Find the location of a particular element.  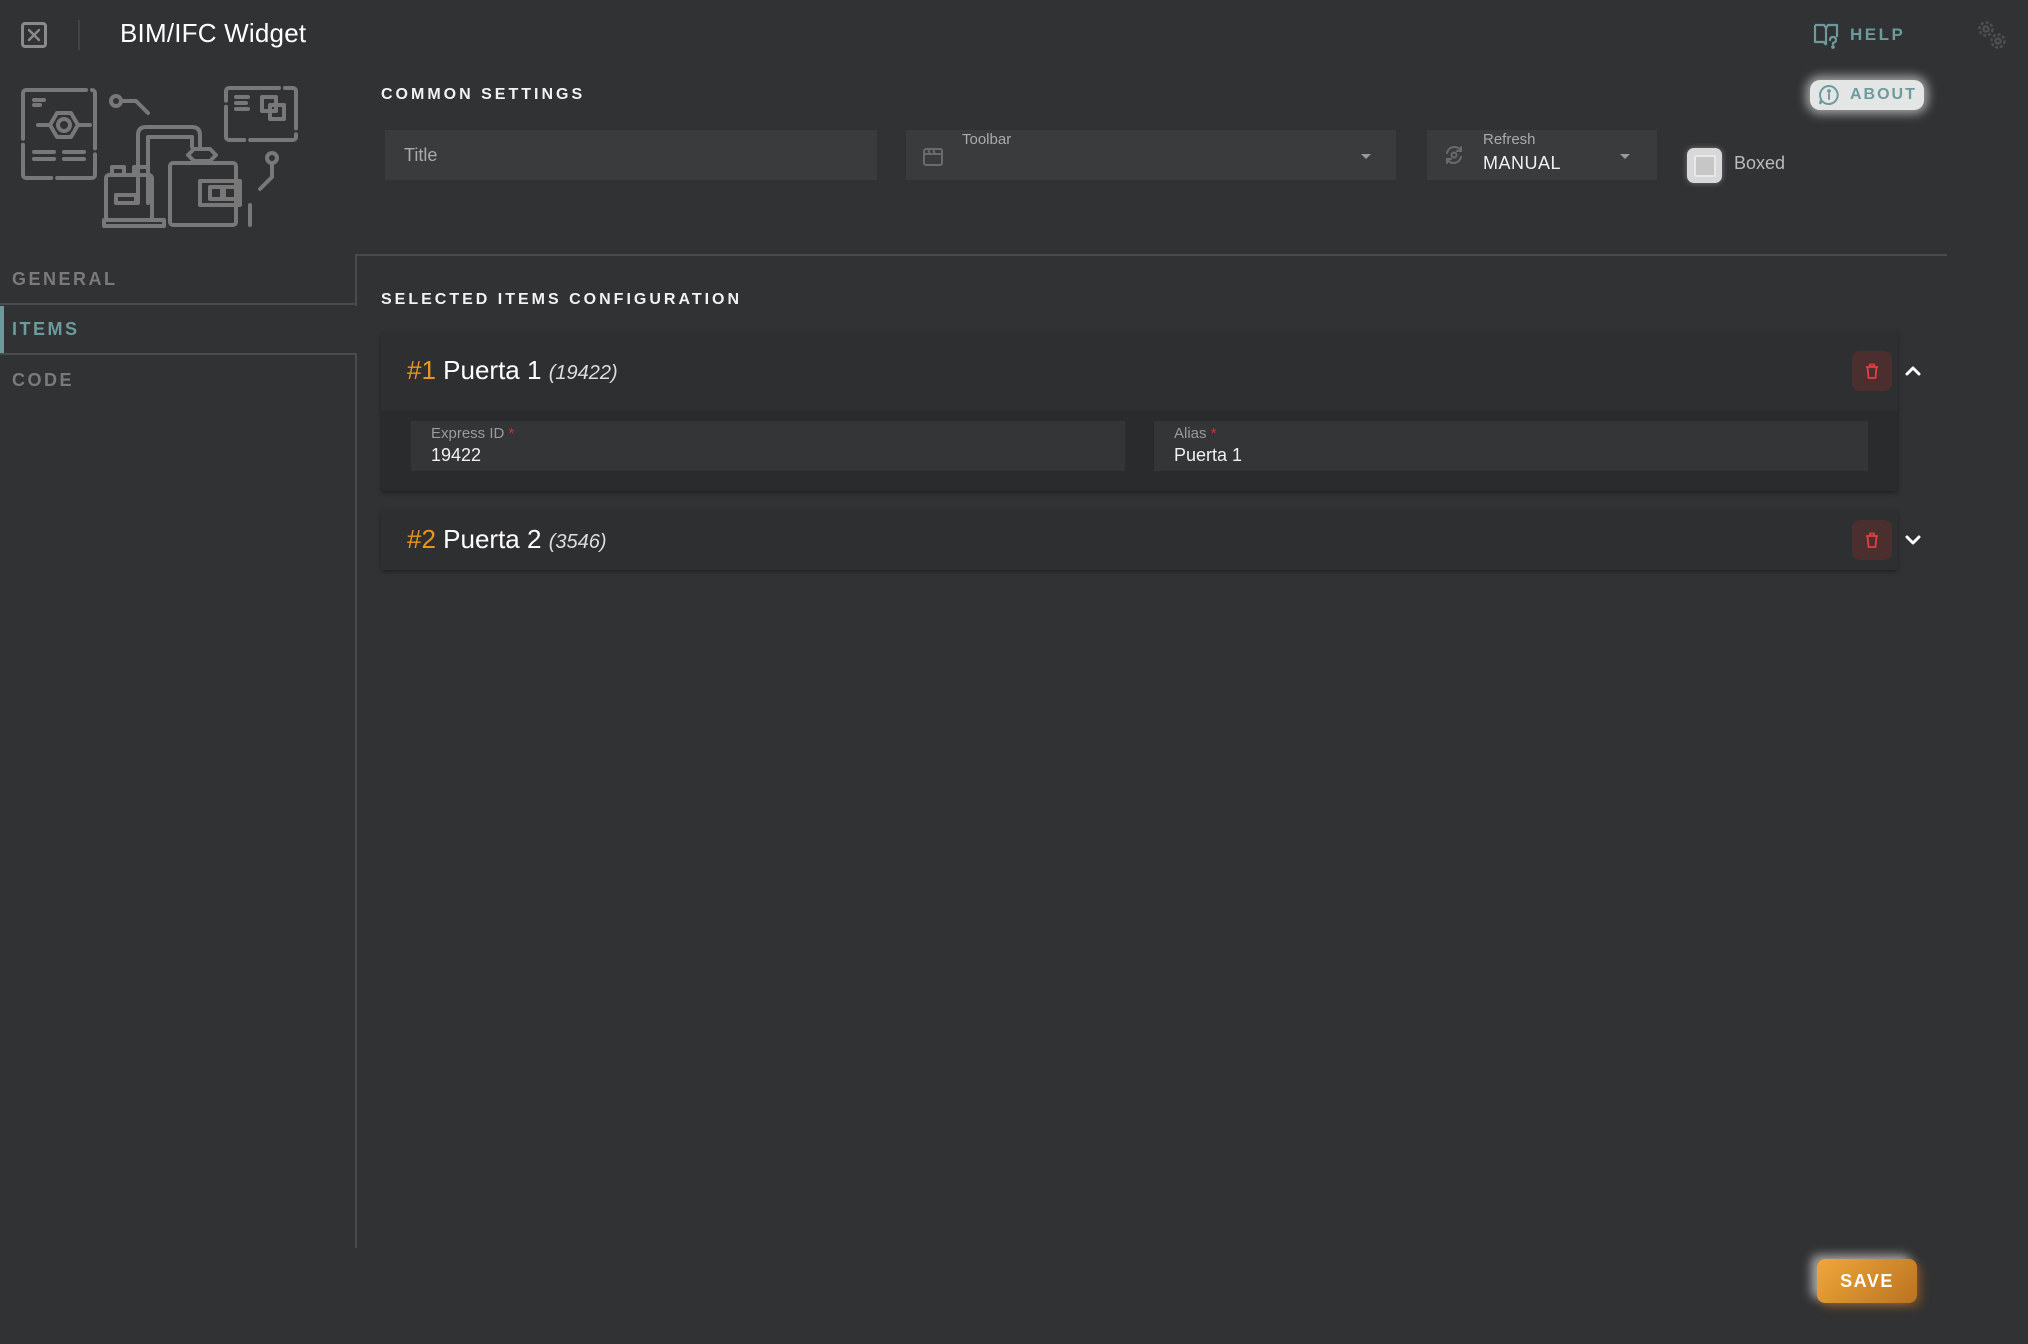

checkbox-box is located at coordinates (1704, 165).